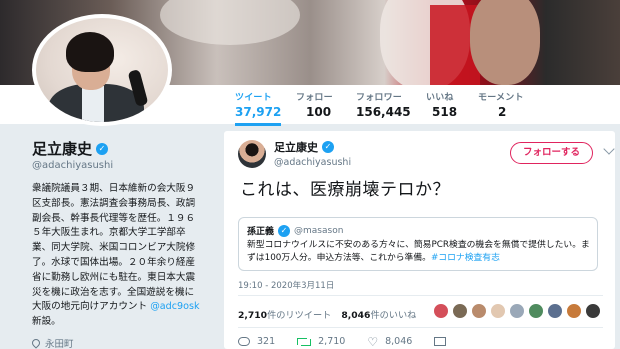 The image size is (620, 349). What do you see at coordinates (465, 258) in the screenshot?
I see `quote-hashtag: #コロナ検査有志` at bounding box center [465, 258].